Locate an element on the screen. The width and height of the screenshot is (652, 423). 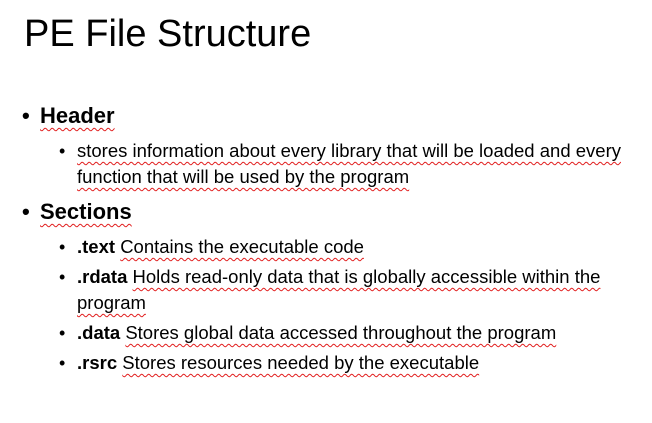
bullet-sections: • Sections is located at coordinates (327, 212).